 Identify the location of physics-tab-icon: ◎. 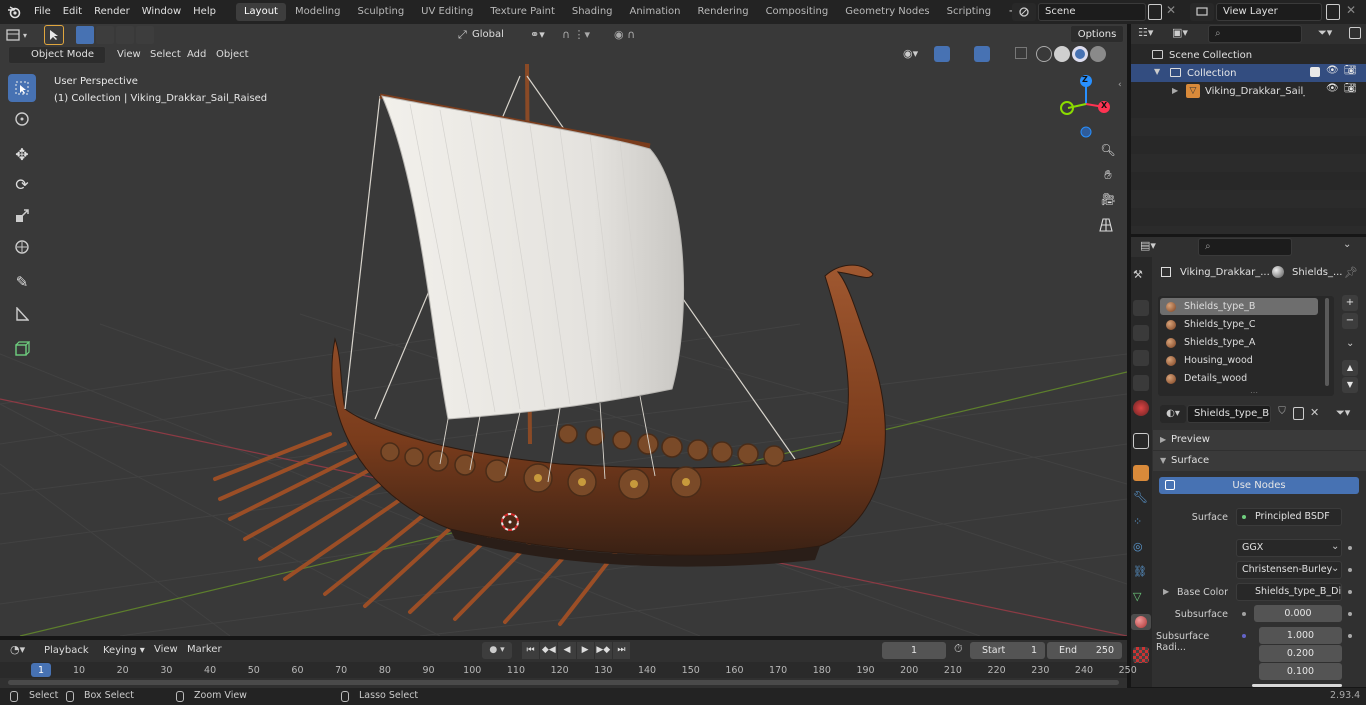
(1141, 548).